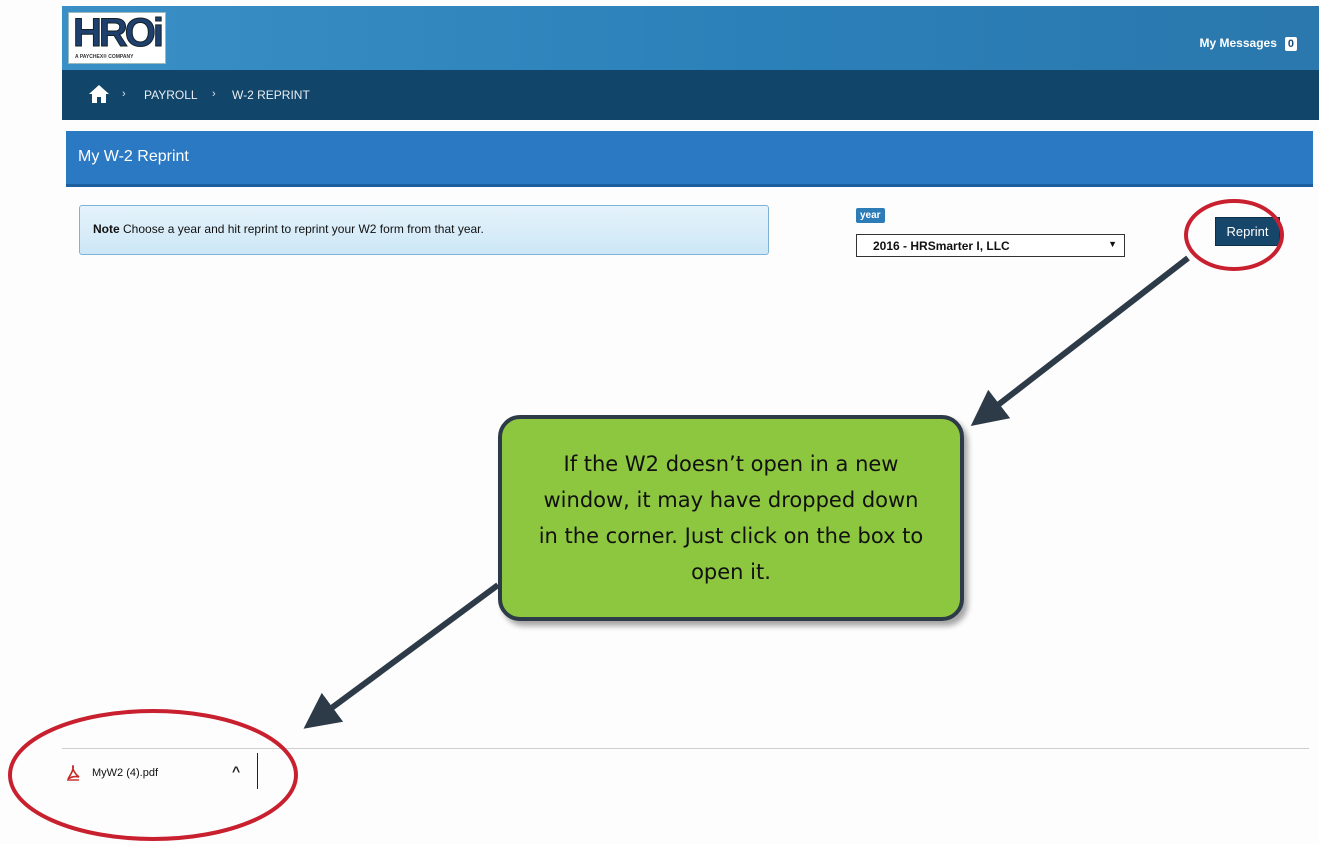  What do you see at coordinates (1080, 341) in the screenshot?
I see `arrow-to-callout` at bounding box center [1080, 341].